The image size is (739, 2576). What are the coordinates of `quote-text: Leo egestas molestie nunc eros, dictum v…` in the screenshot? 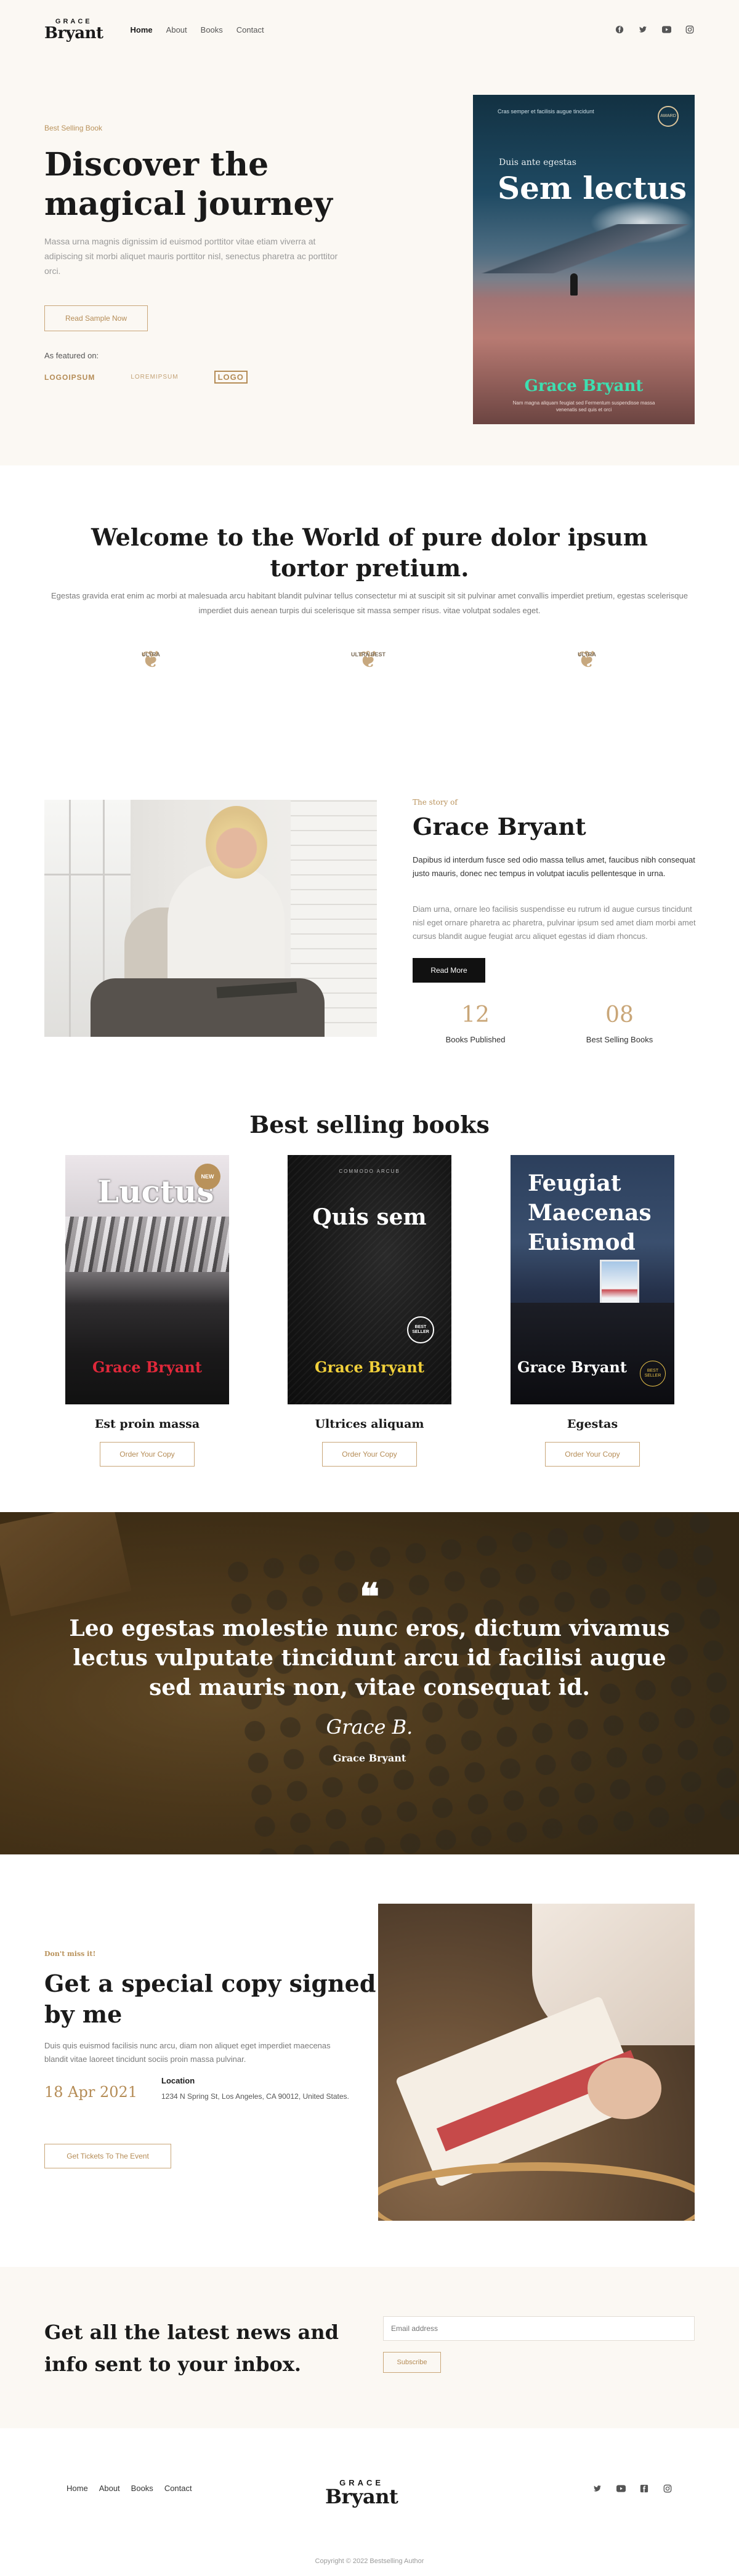 It's located at (369, 1658).